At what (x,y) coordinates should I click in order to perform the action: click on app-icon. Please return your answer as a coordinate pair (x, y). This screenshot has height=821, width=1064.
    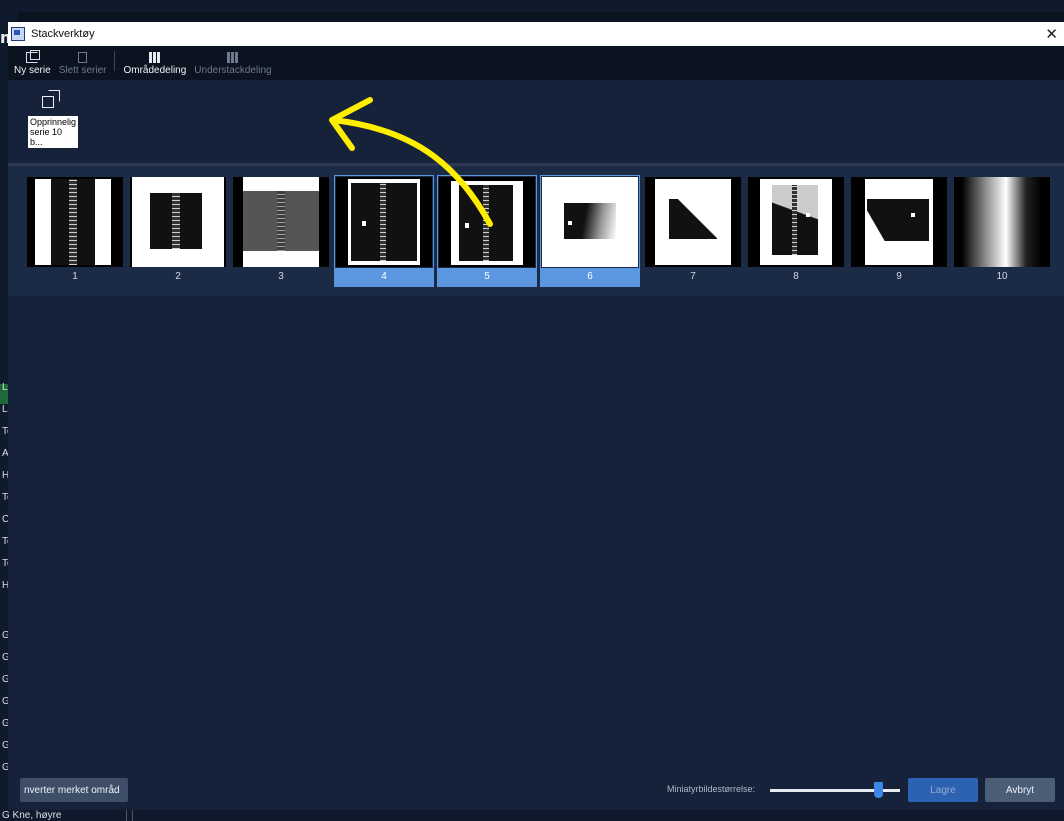
    Looking at the image, I should click on (18, 34).